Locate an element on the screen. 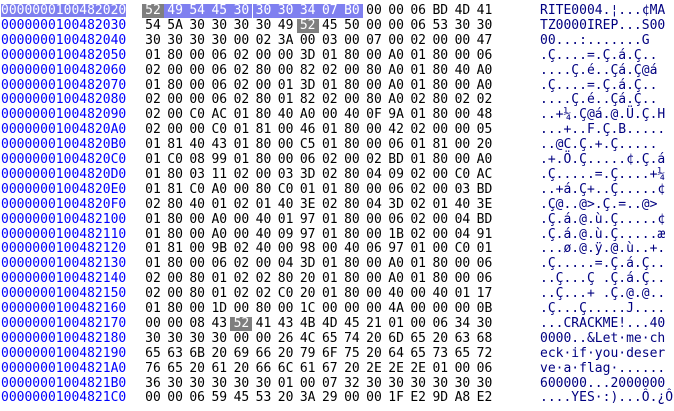 Image resolution: width=674 pixels, height=411 pixels. ascii-column: TZ0000IREP...S00 is located at coordinates (602, 25).